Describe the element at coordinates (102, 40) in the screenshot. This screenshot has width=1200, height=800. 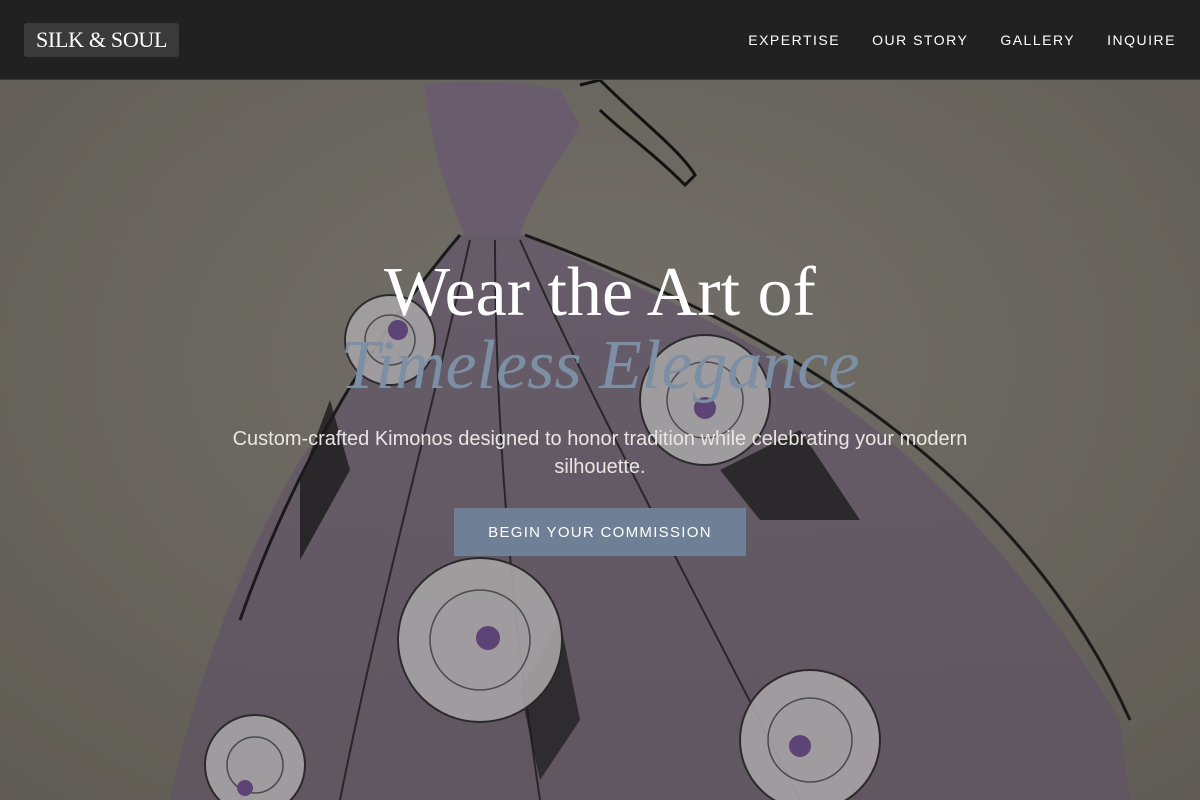
I see `brand-logo: SILK & SOUL` at that location.